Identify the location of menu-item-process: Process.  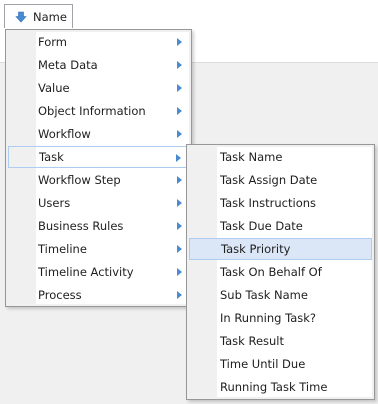
(98, 295).